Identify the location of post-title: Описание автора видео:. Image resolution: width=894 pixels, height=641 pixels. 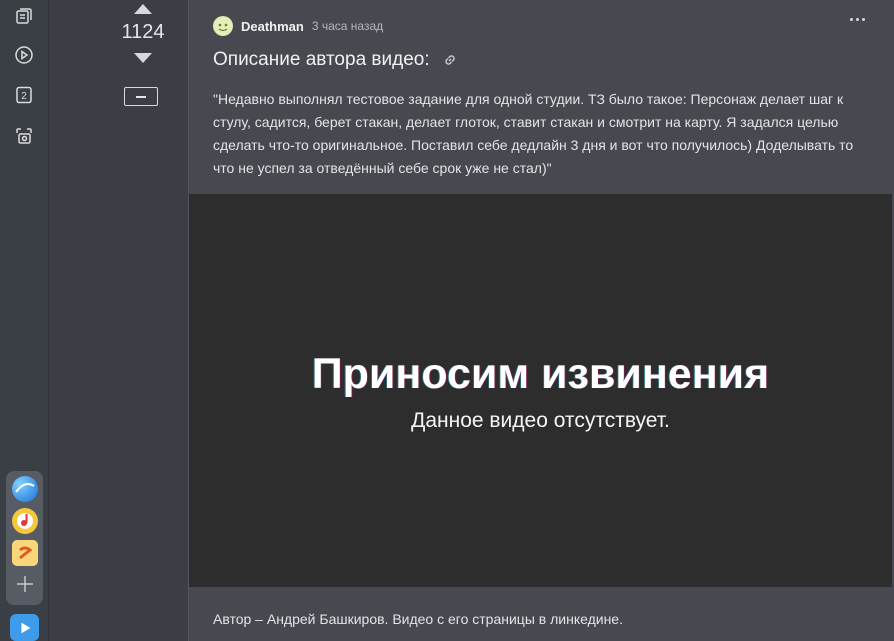
(335, 60).